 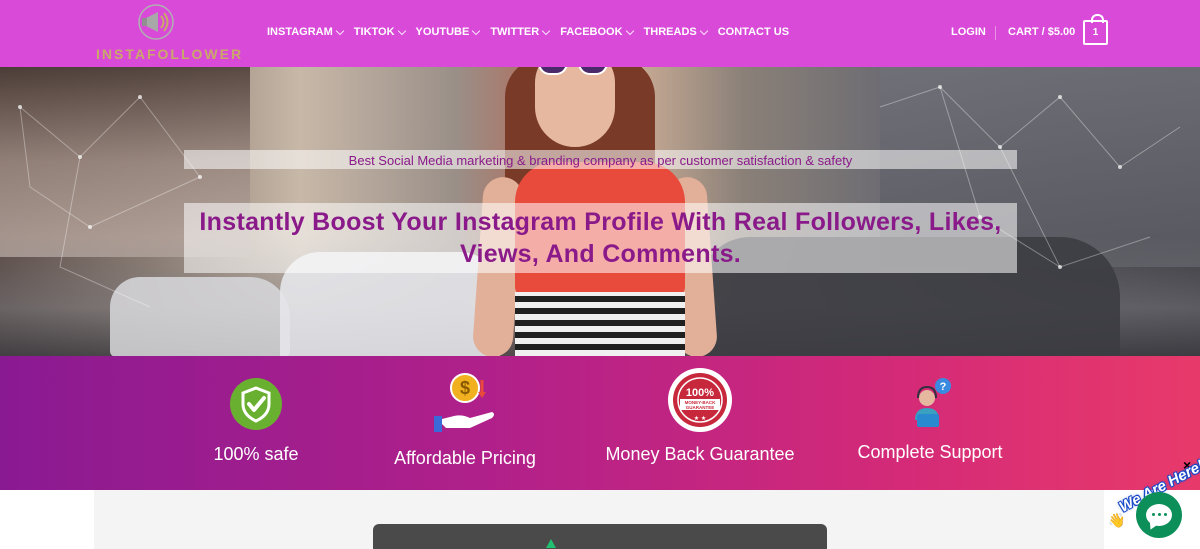 What do you see at coordinates (968, 32) in the screenshot?
I see `login-link: LOGIN` at bounding box center [968, 32].